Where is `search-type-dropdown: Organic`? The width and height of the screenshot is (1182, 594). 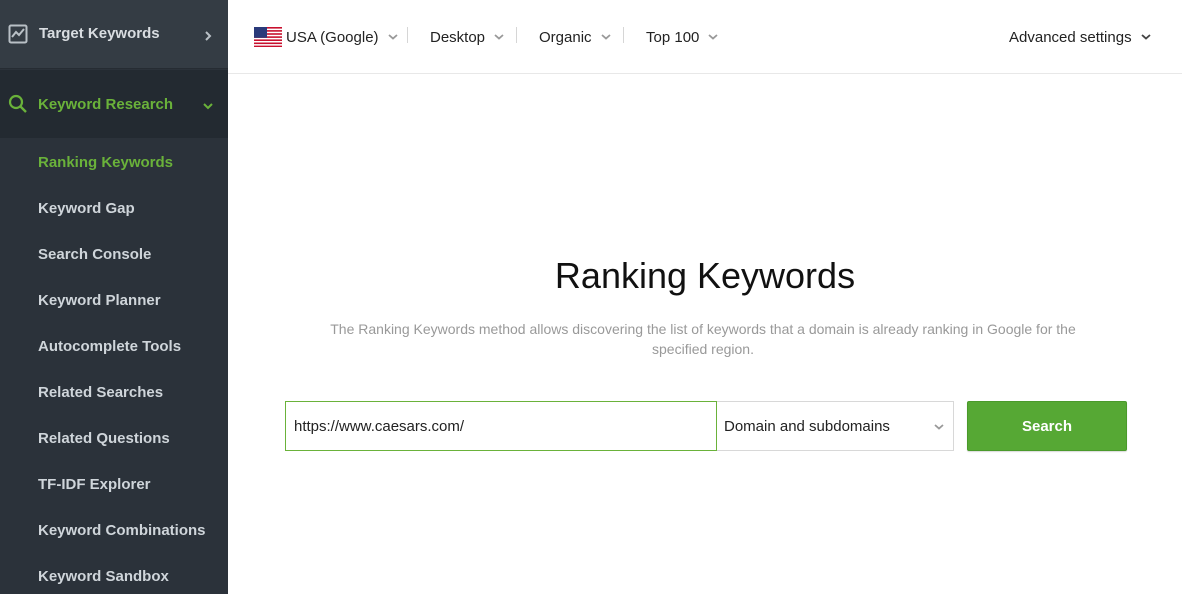 search-type-dropdown: Organic is located at coordinates (575, 37).